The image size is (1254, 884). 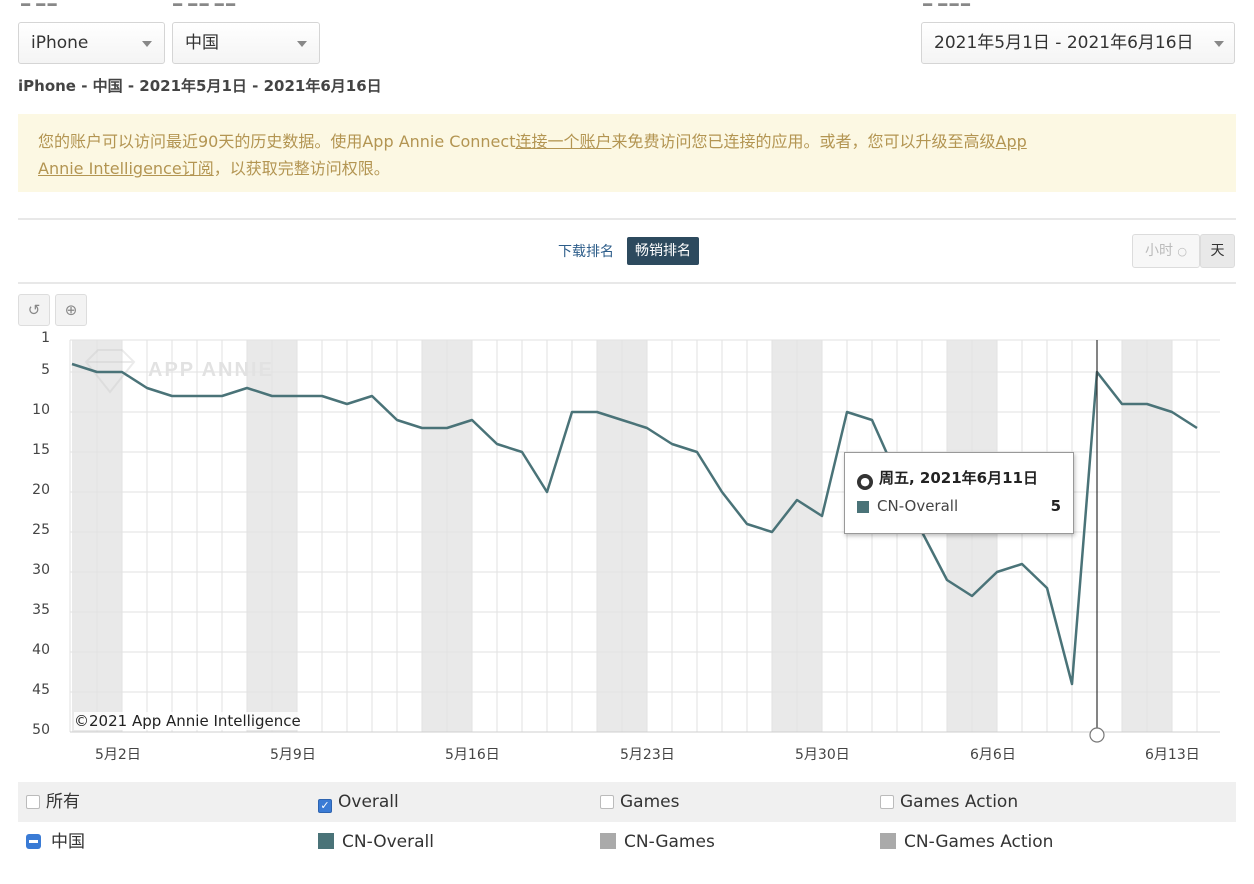 I want to click on y-tick-label: 10, so click(x=41, y=410).